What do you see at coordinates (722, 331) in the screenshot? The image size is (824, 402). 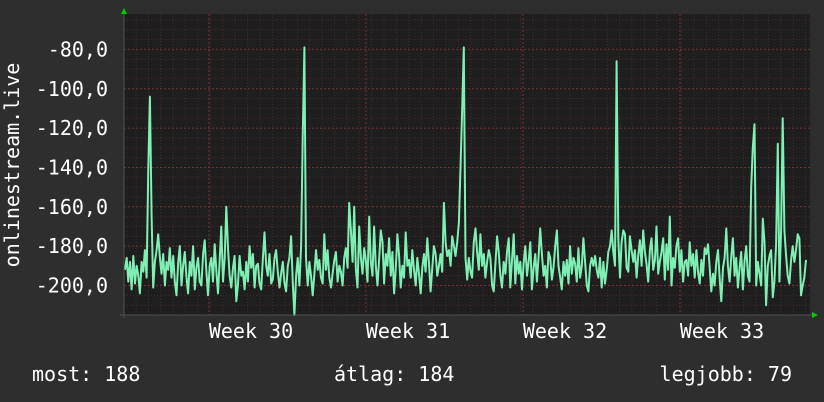 I see `x-tick-label: Week 33` at bounding box center [722, 331].